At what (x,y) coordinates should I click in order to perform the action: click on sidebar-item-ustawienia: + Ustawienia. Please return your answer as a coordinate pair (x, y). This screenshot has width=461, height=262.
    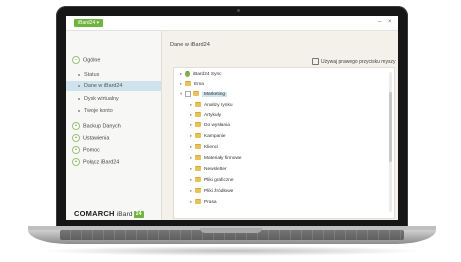
    Looking at the image, I should click on (90, 138).